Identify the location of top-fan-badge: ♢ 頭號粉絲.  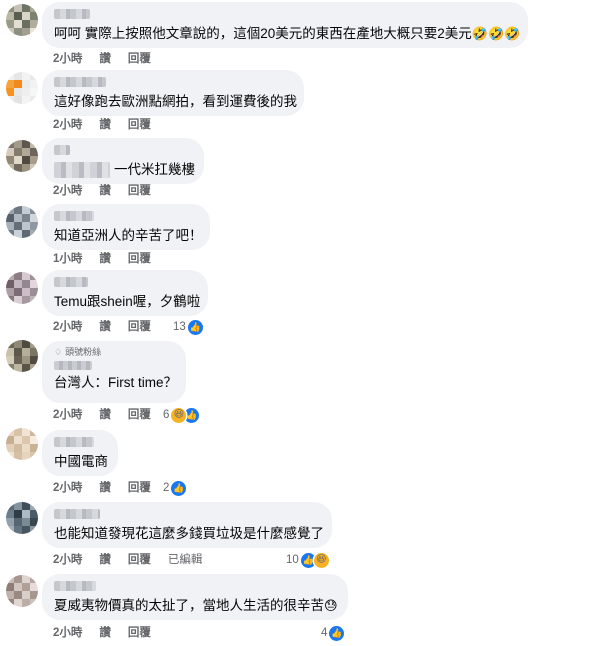
(78, 352).